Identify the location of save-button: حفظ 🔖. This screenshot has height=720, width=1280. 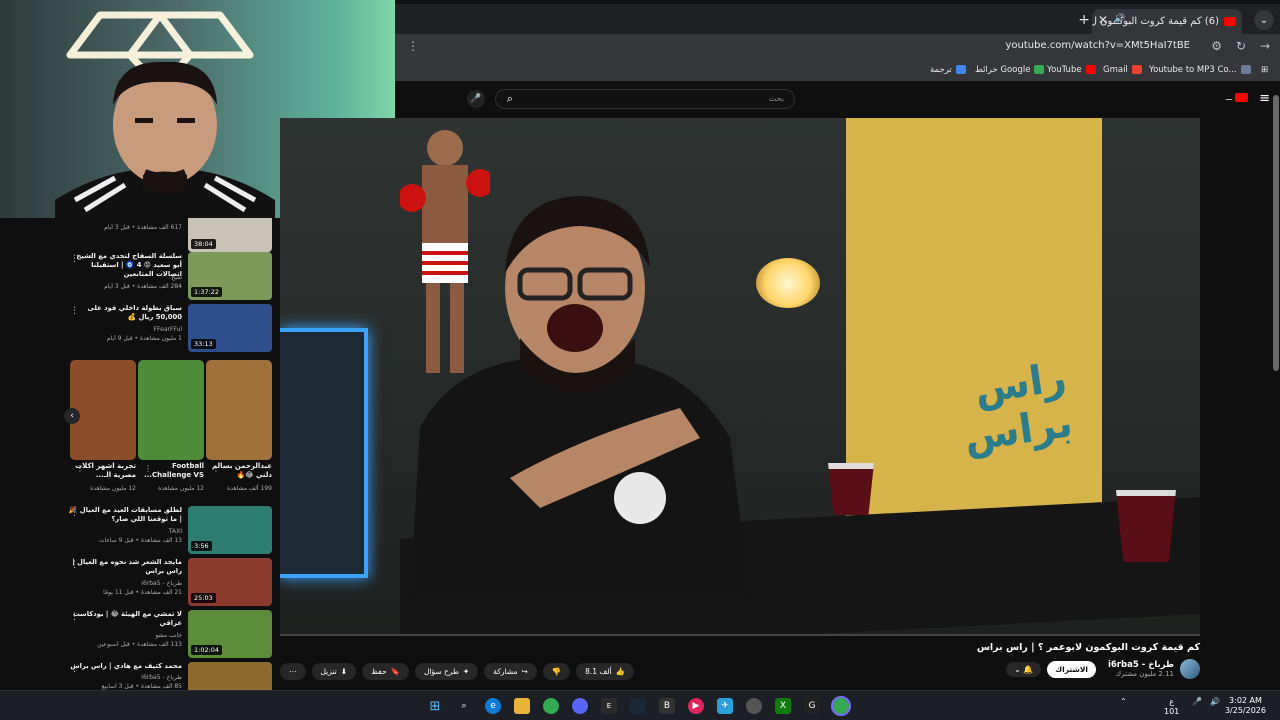
(385, 671).